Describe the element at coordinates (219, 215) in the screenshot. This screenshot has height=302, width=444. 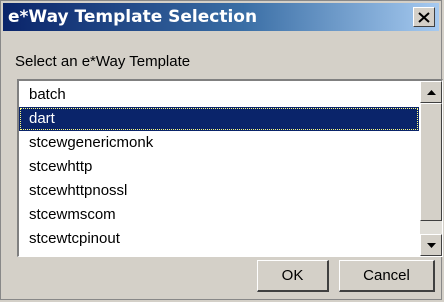
I see `template-list-item: stcewmscom` at that location.